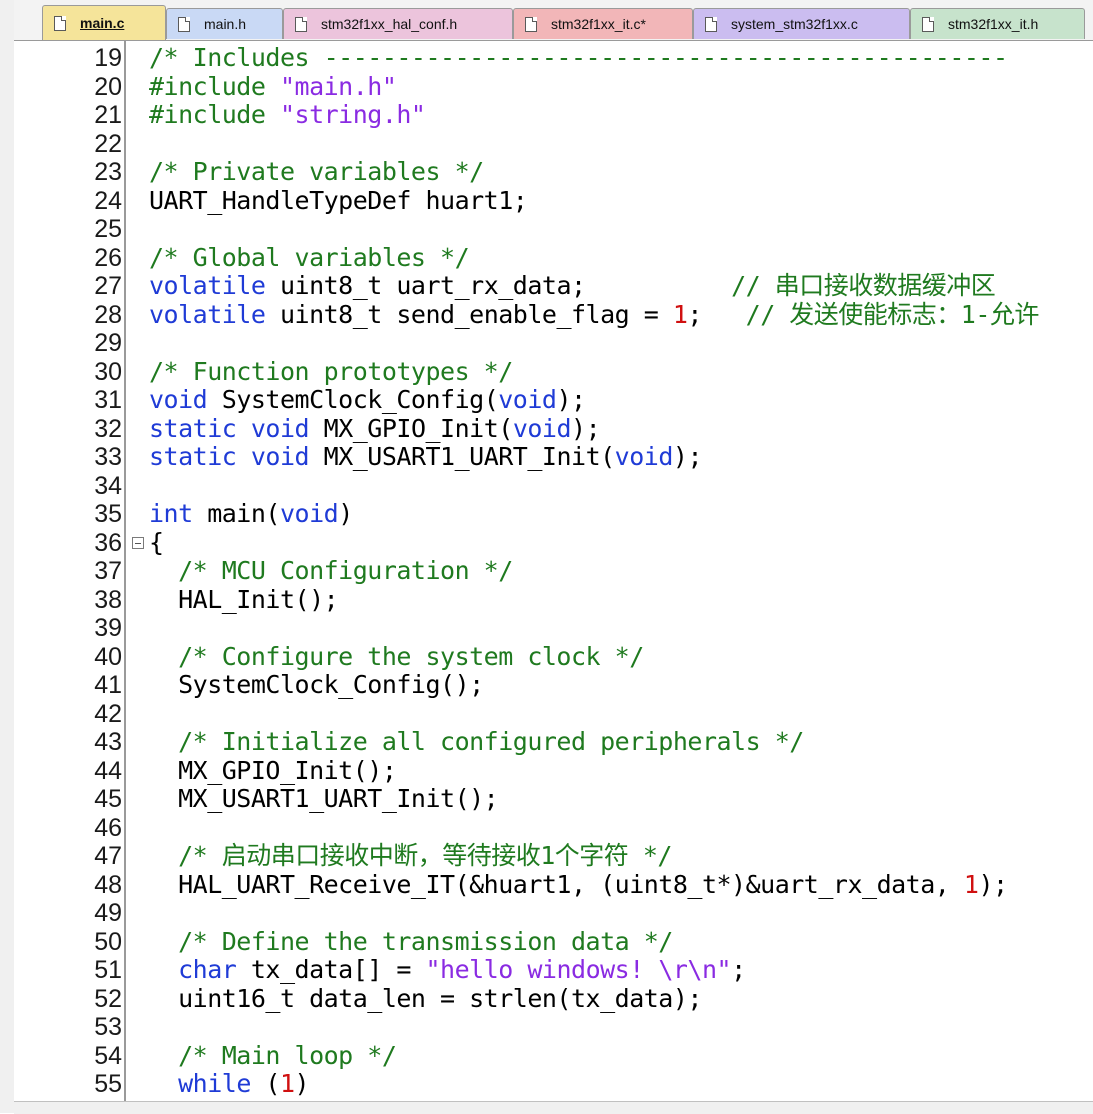  I want to click on token-number: 1, so click(971, 884).